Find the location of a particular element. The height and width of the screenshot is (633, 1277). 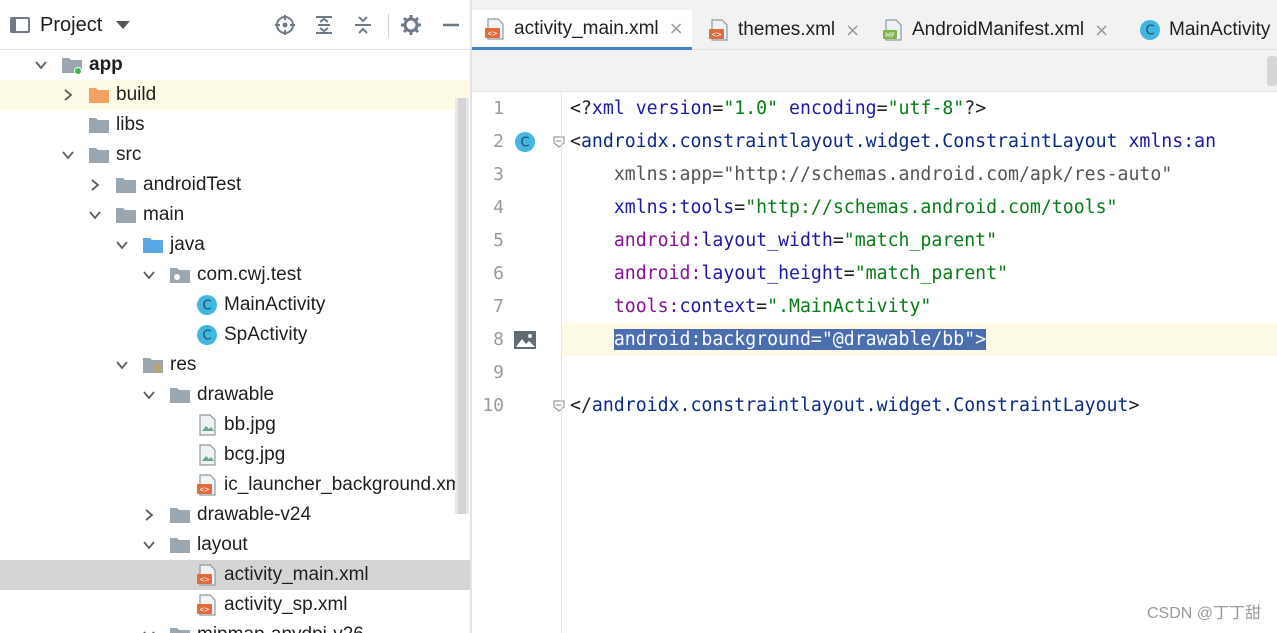

tree-item: <> ic_launcher_background.xml is located at coordinates (235, 485).